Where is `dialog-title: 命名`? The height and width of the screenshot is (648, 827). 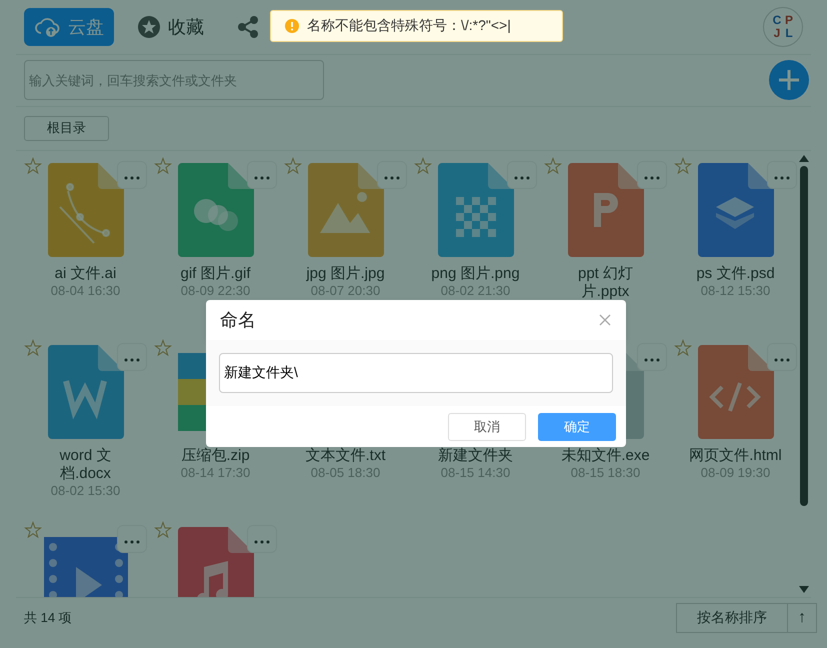
dialog-title: 命名 is located at coordinates (238, 320).